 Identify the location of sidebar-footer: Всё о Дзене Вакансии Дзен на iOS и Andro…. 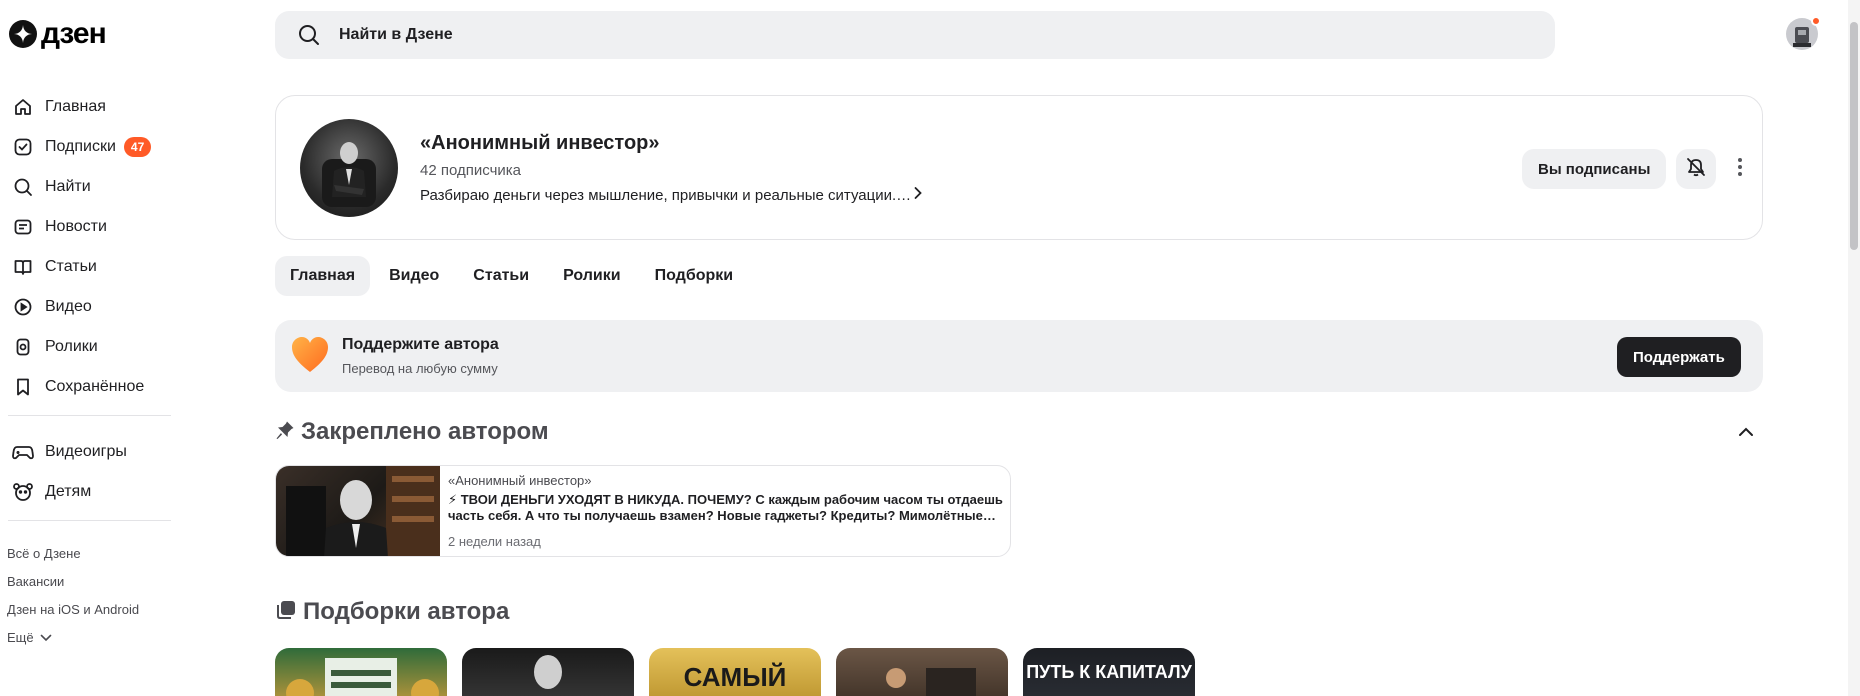
(73, 596).